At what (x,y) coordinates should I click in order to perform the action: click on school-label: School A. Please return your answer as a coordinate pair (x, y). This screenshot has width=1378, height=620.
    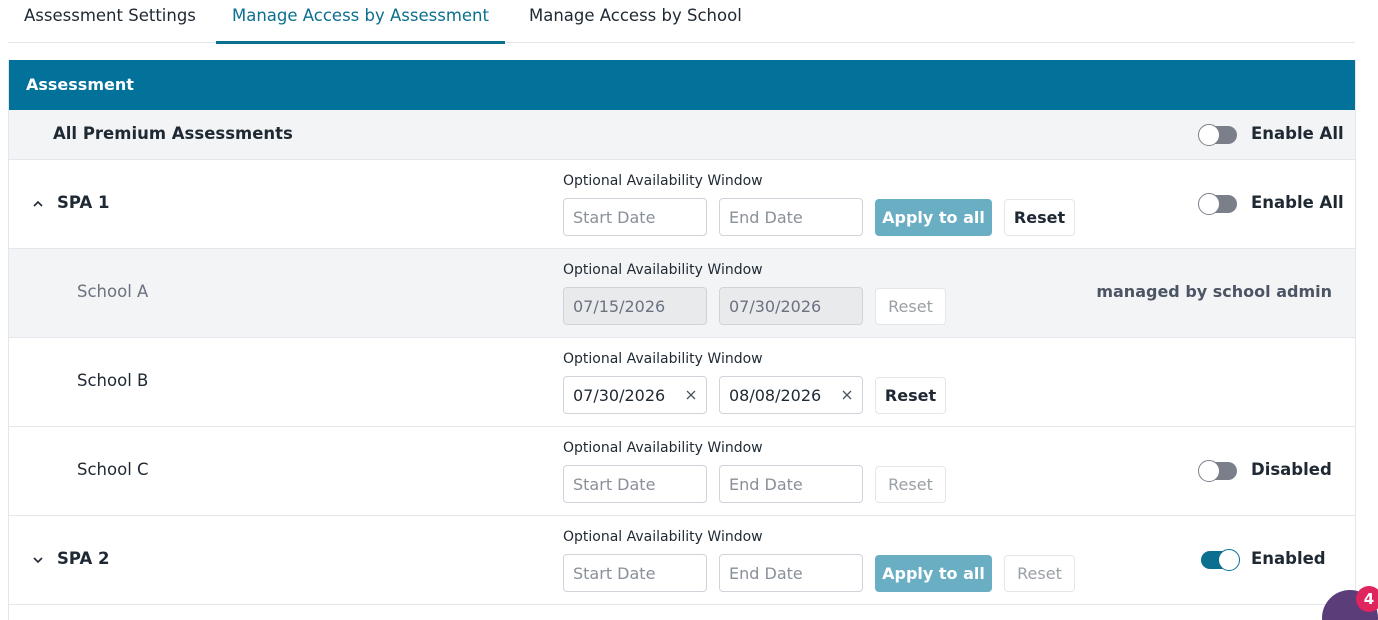
    Looking at the image, I should click on (113, 291).